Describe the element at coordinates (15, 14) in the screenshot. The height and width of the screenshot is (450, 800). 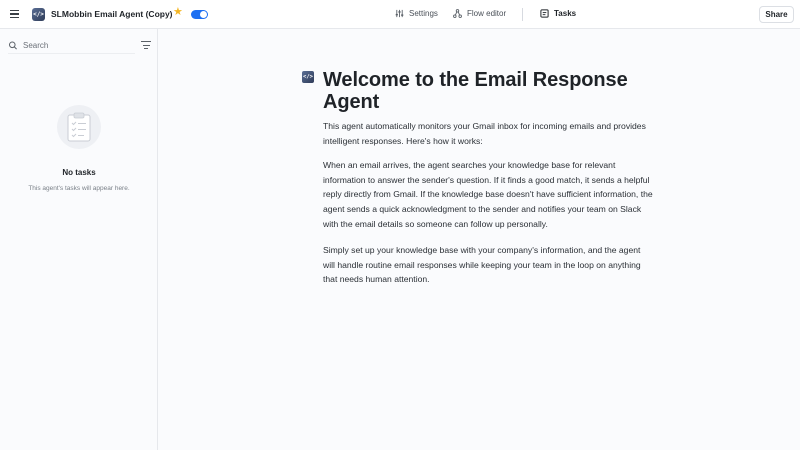
I see `menu-icon` at that location.